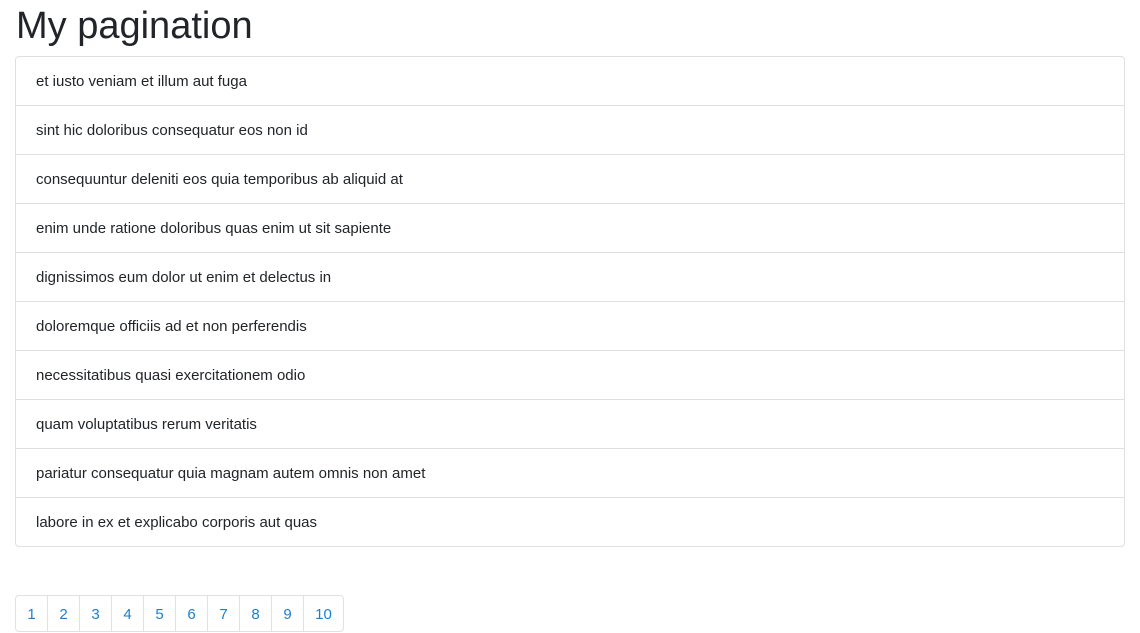 The height and width of the screenshot is (633, 1140). What do you see at coordinates (134, 26) in the screenshot?
I see `page-title: My pagination` at bounding box center [134, 26].